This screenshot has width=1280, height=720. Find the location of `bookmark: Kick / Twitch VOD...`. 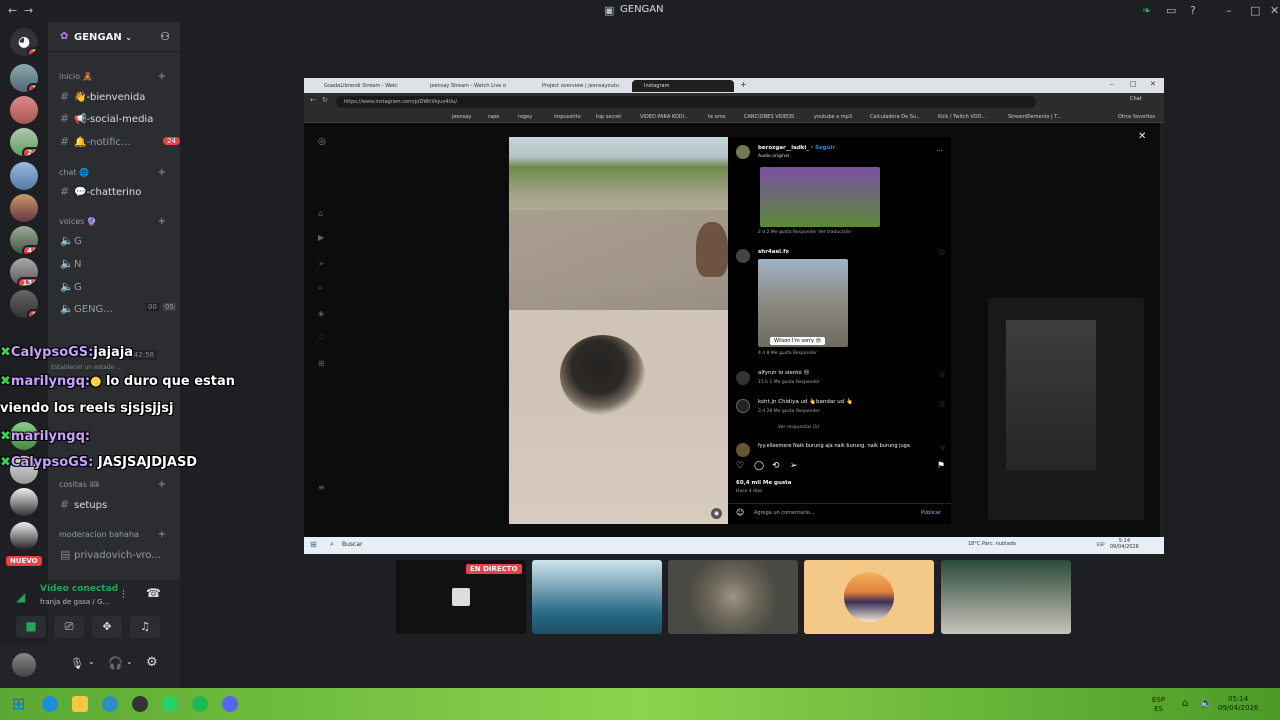

bookmark: Kick / Twitch VOD... is located at coordinates (962, 117).